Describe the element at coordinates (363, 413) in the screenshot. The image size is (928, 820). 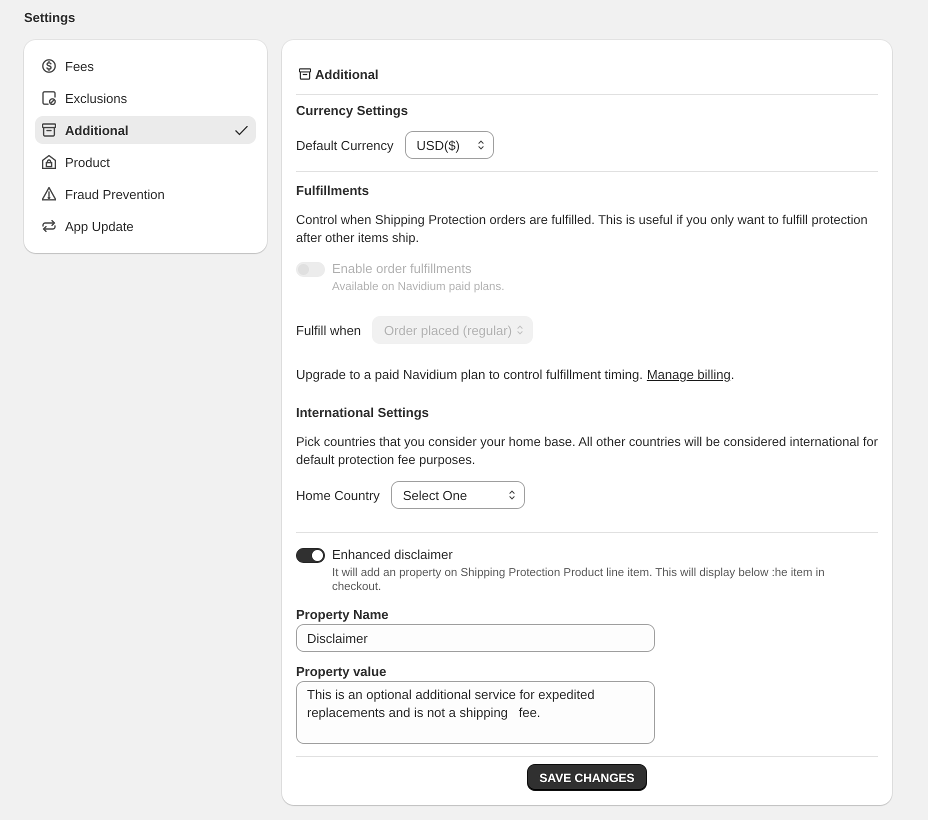
I see `section-heading: International Settings` at that location.